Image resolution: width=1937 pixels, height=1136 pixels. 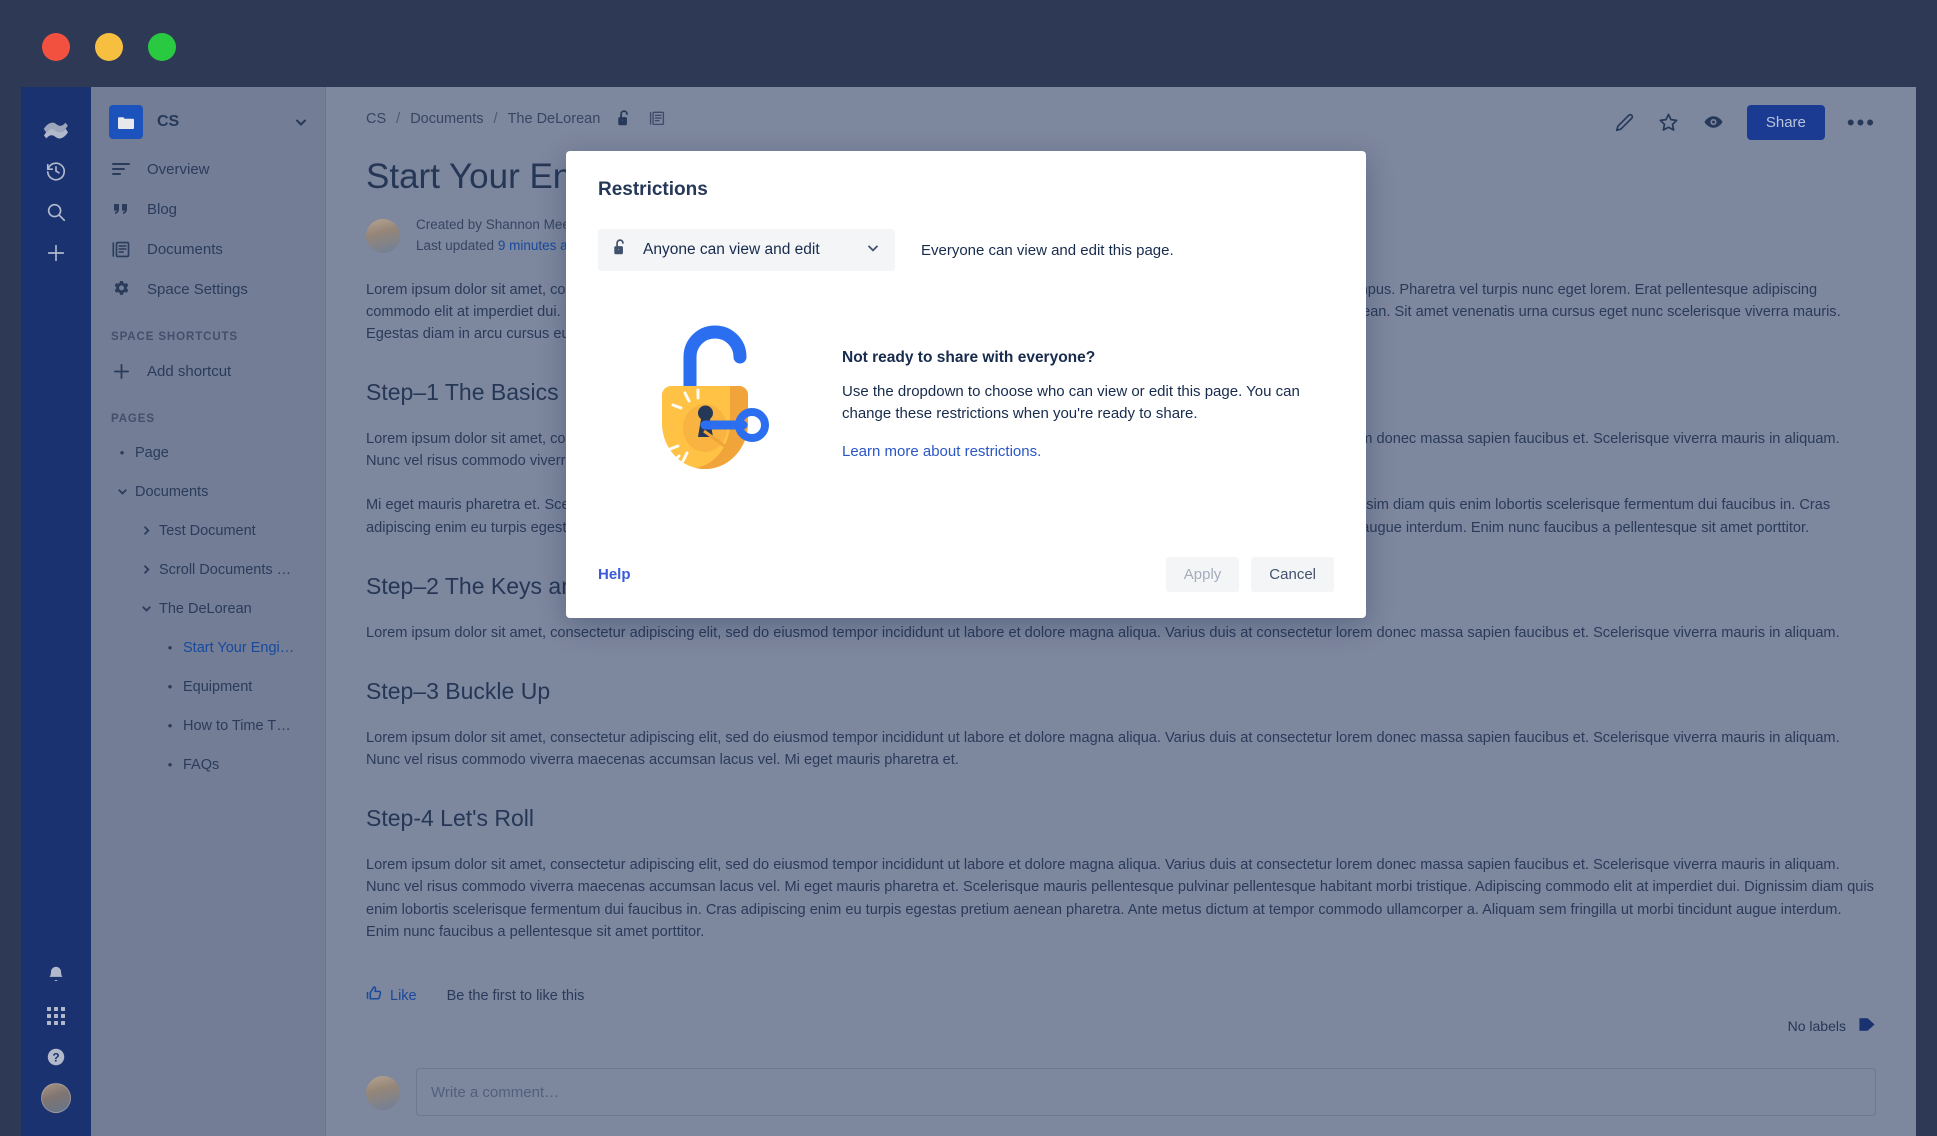 I want to click on space-folder-icon, so click(x=126, y=122).